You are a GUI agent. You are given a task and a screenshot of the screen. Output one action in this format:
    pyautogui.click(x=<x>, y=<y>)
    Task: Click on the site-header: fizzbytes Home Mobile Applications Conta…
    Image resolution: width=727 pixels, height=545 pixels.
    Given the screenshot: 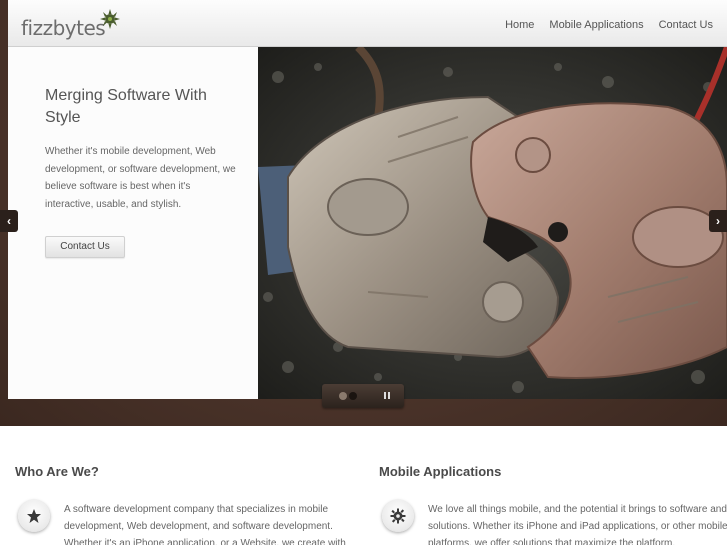 What is the action you would take?
    pyautogui.click(x=367, y=23)
    